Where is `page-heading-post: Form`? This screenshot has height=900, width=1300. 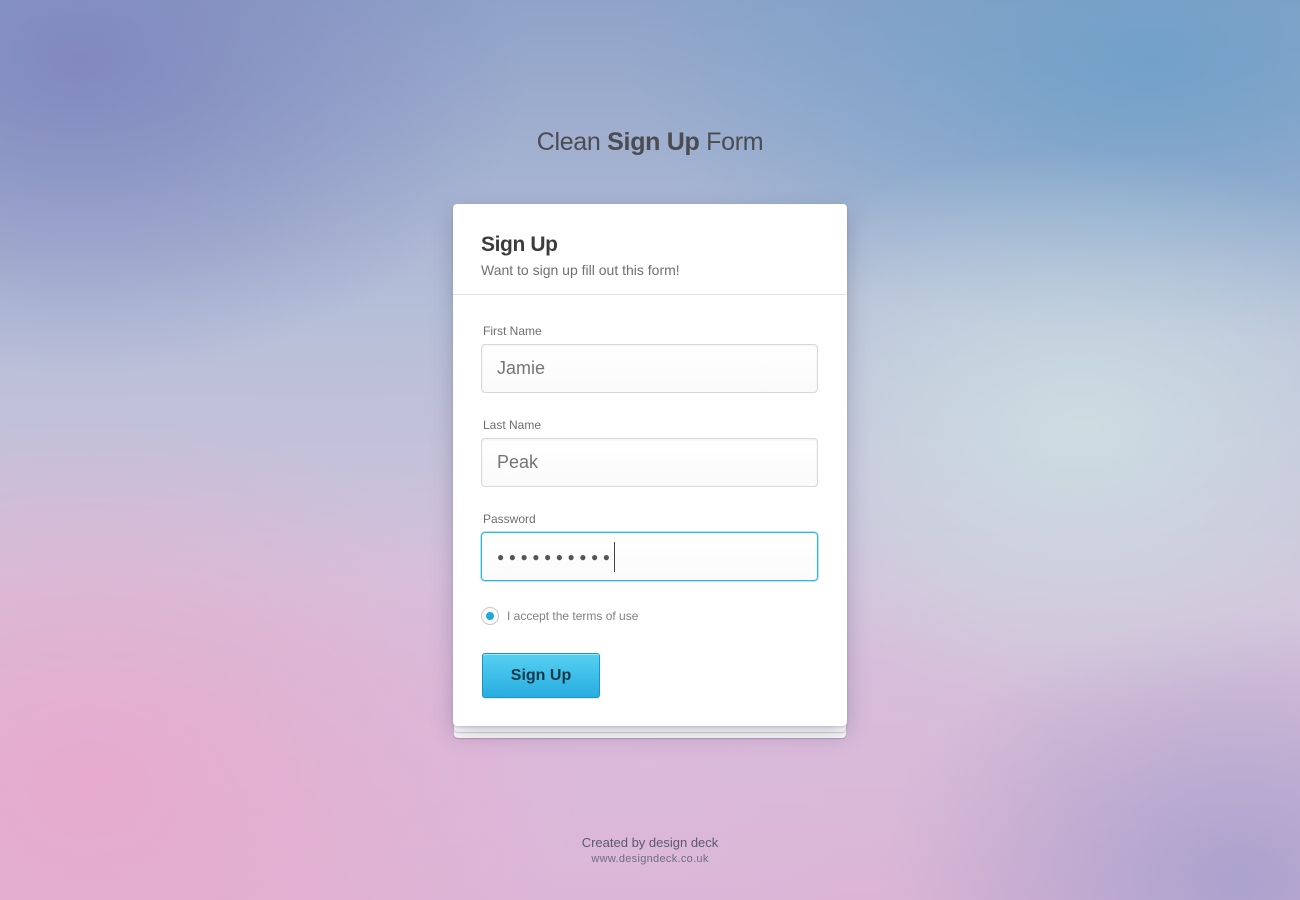 page-heading-post: Form is located at coordinates (735, 142).